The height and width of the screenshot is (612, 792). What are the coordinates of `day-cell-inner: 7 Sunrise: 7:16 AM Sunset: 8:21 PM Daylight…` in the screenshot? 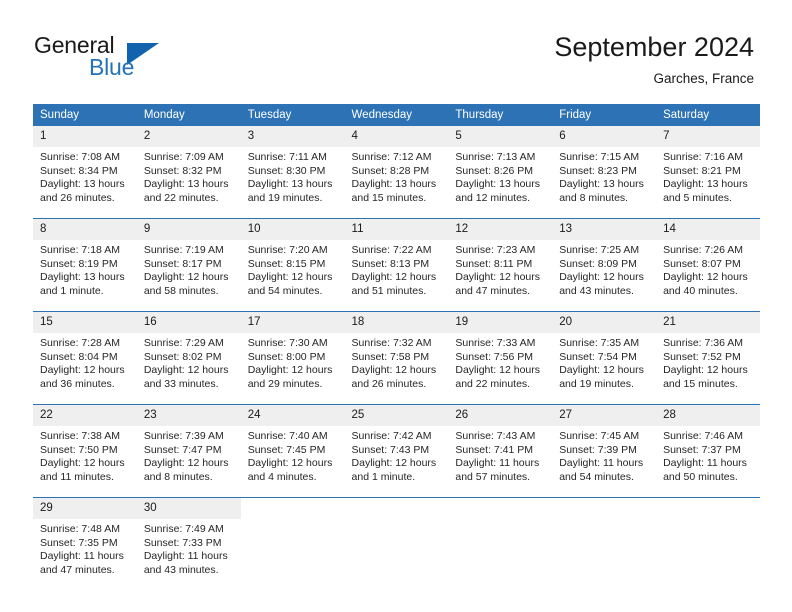 It's located at (708, 165).